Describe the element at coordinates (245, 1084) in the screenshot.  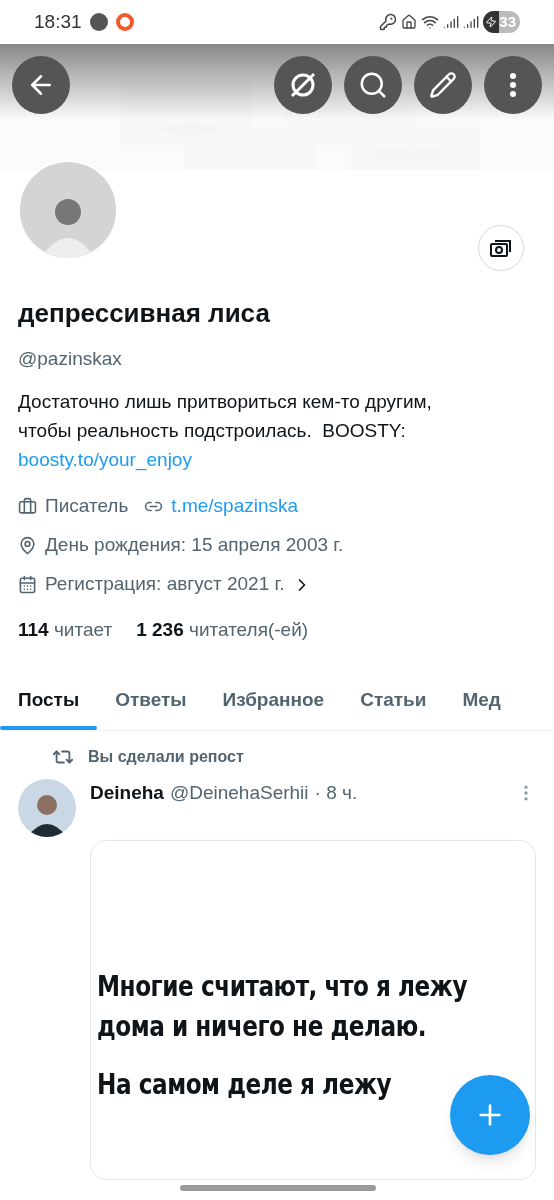
I see `image-text: На самом деле я лежу` at that location.